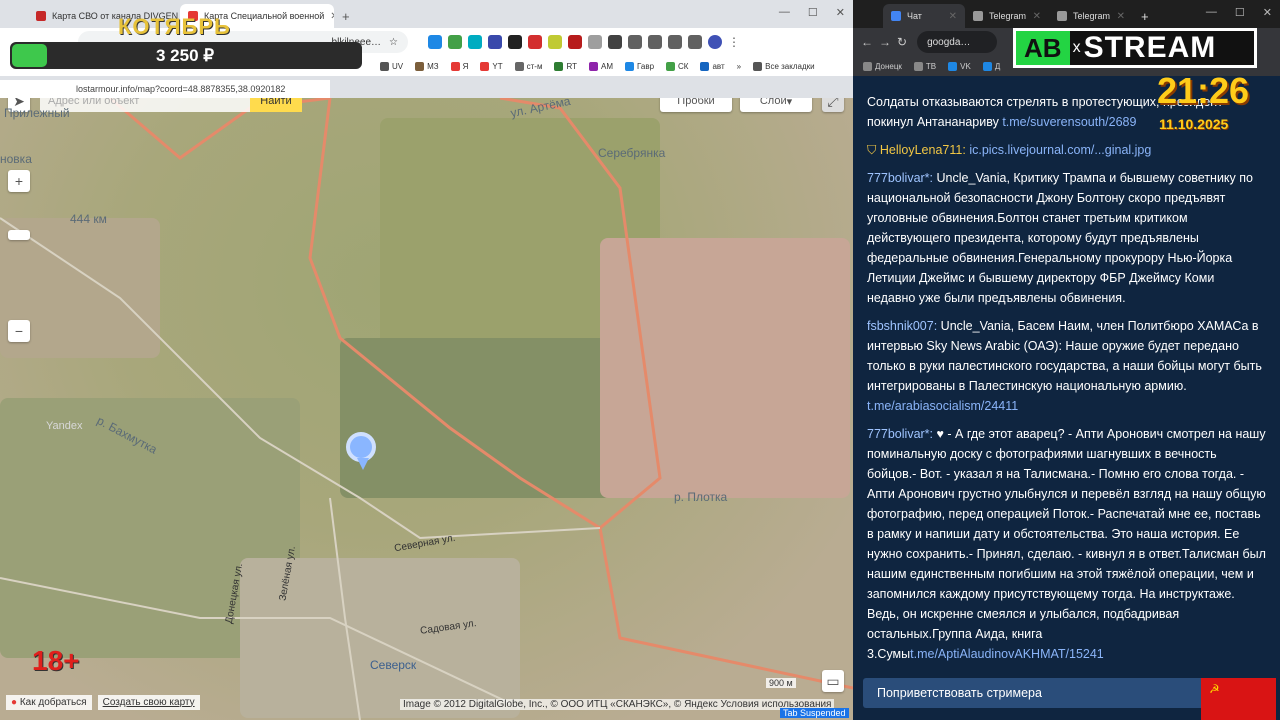  Describe the element at coordinates (145, 105) in the screenshot. I see `map-search-input: Адрес или объект` at that location.